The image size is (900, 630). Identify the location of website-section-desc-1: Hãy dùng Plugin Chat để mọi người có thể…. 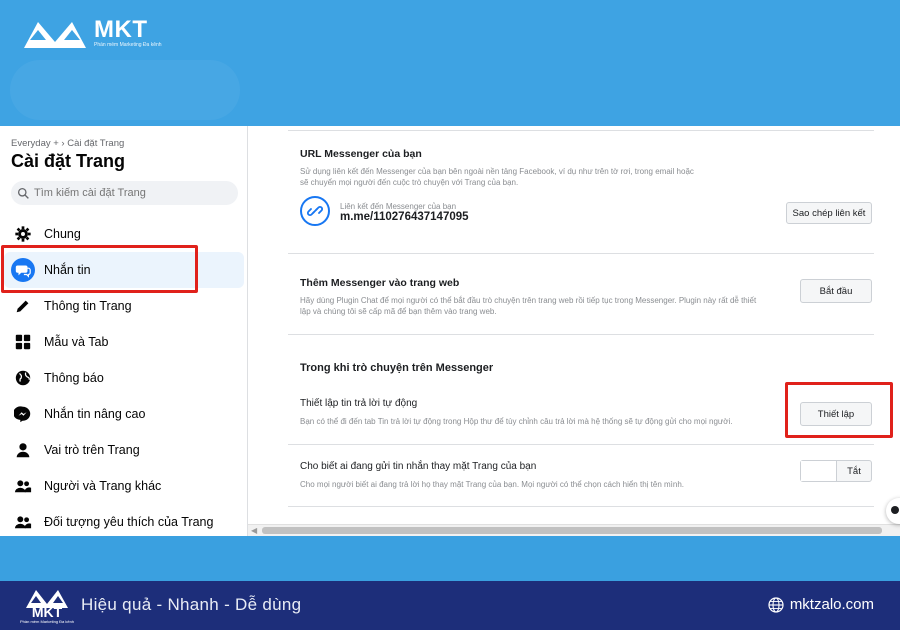
(528, 300).